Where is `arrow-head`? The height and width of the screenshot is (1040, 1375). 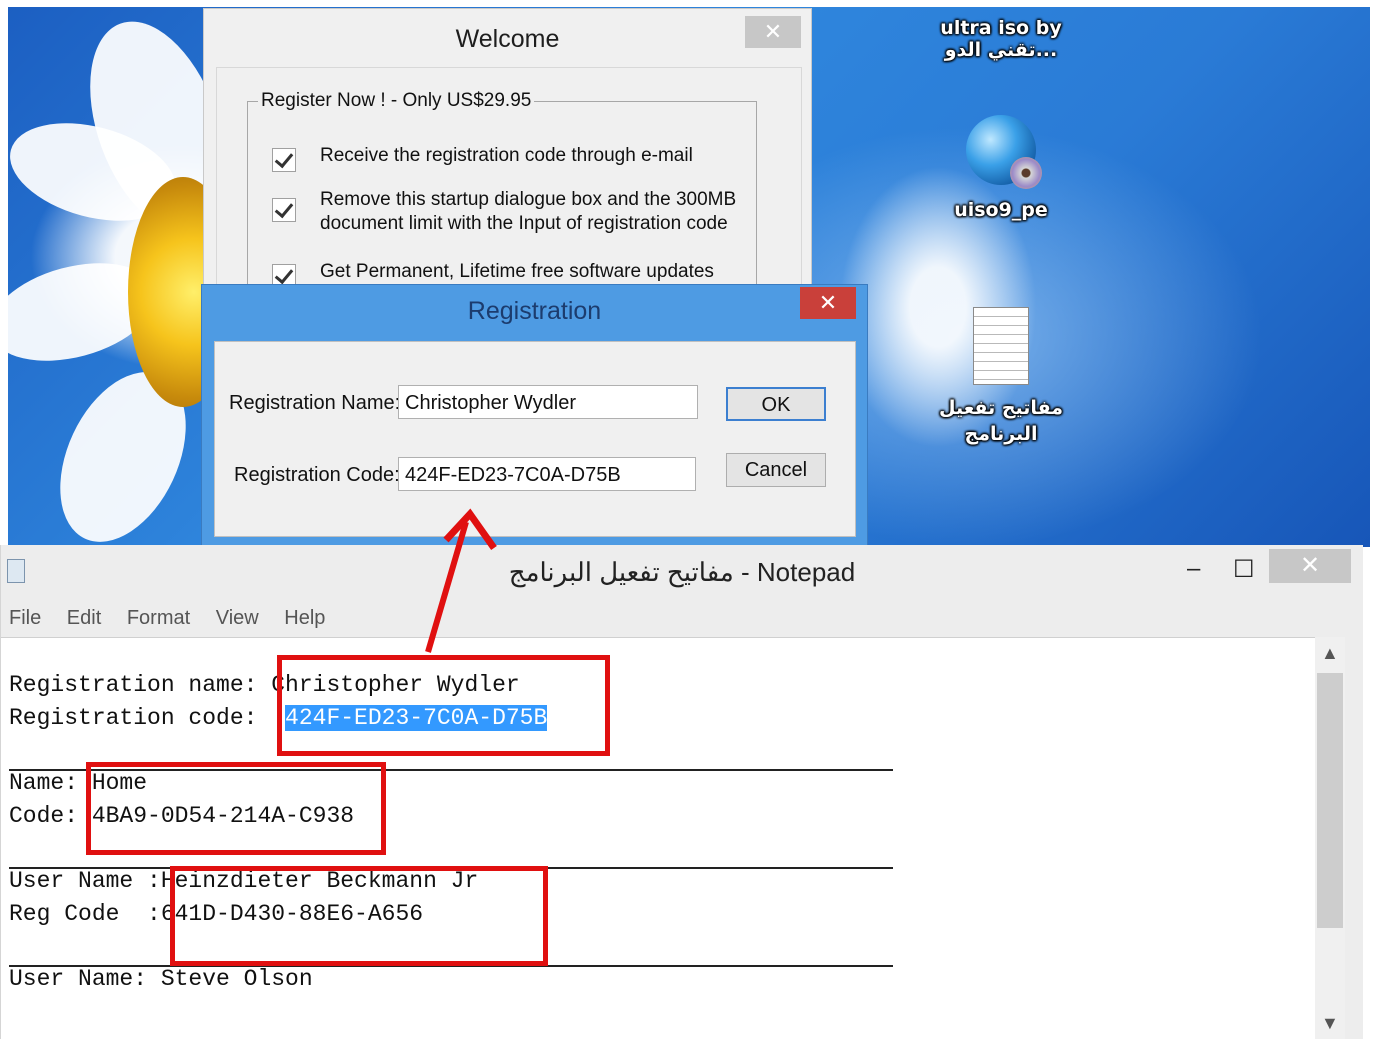
arrow-head is located at coordinates (470, 529).